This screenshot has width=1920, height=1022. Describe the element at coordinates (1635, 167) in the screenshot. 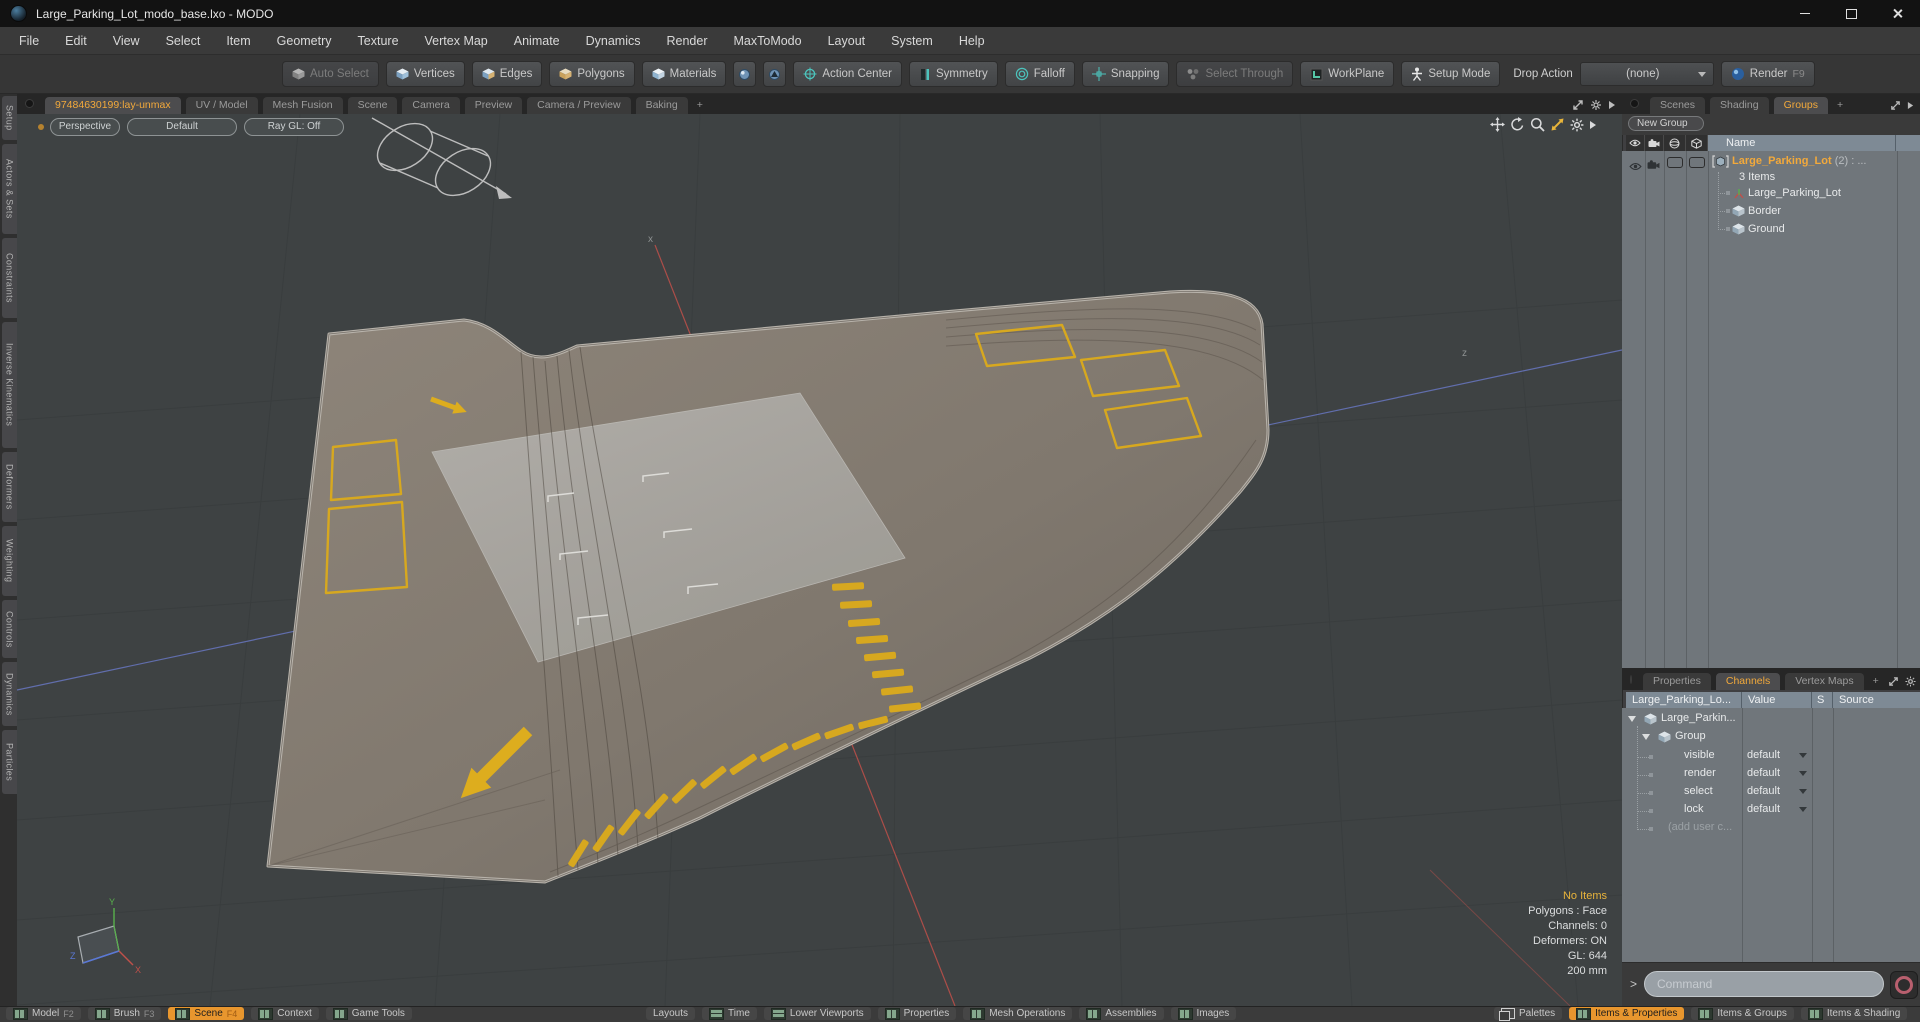

I see `group-visible-toggle` at that location.